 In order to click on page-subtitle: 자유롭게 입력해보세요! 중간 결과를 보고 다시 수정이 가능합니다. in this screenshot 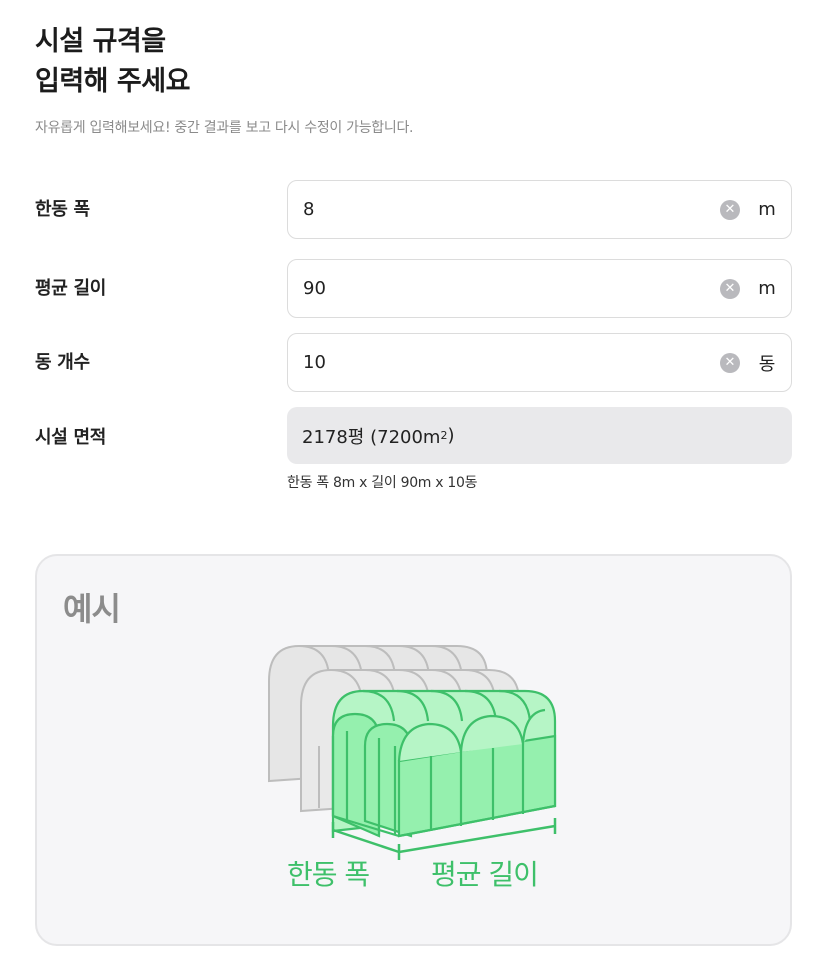, I will do `click(224, 128)`.